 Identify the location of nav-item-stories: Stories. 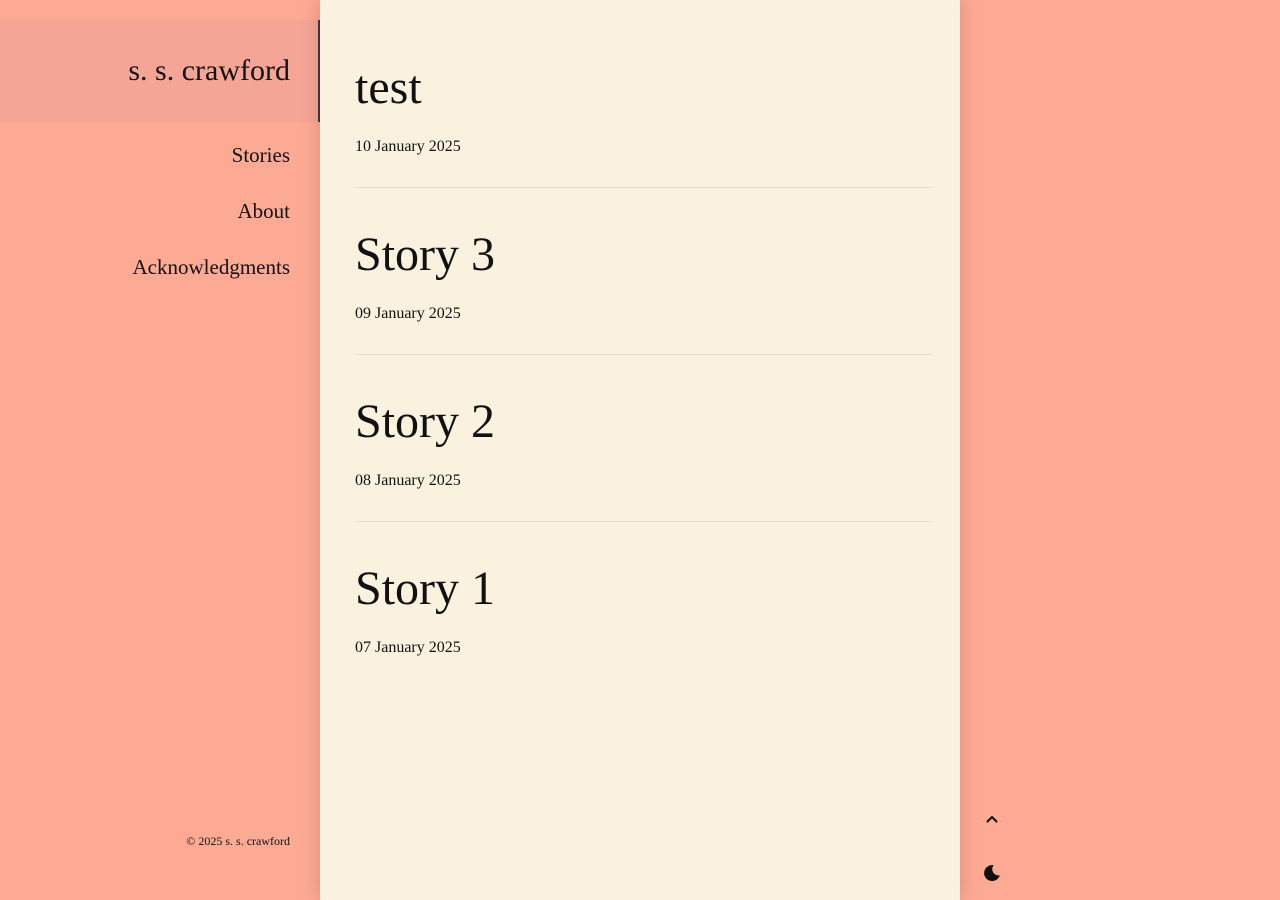
(211, 155).